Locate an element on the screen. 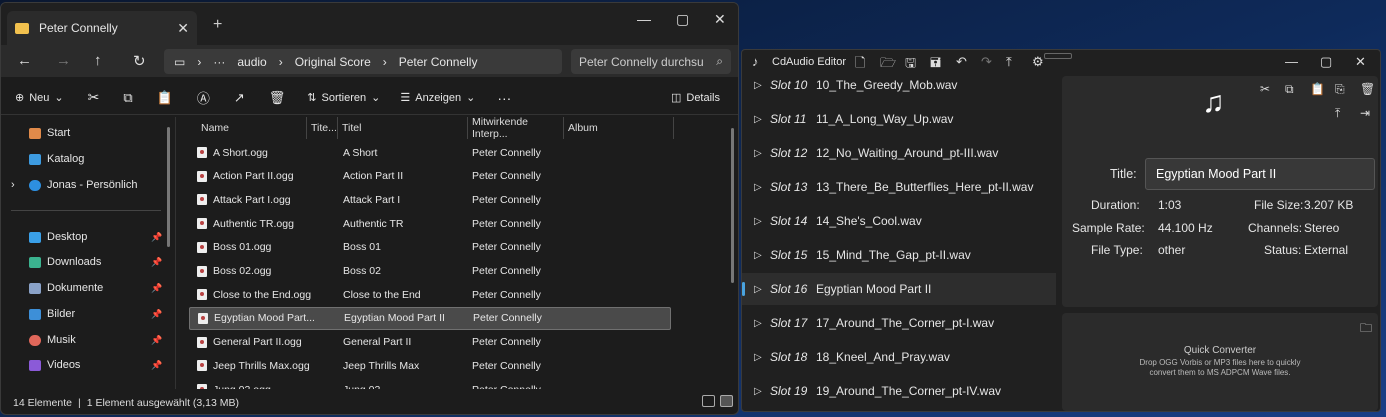 Image resolution: width=1386 pixels, height=417 pixels. drag-handle is located at coordinates (1058, 56).